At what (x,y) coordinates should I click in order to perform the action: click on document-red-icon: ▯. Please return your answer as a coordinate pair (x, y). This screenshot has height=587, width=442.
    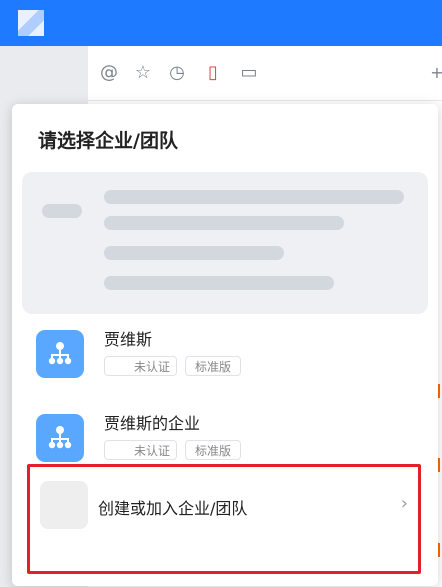
    Looking at the image, I should click on (213, 73).